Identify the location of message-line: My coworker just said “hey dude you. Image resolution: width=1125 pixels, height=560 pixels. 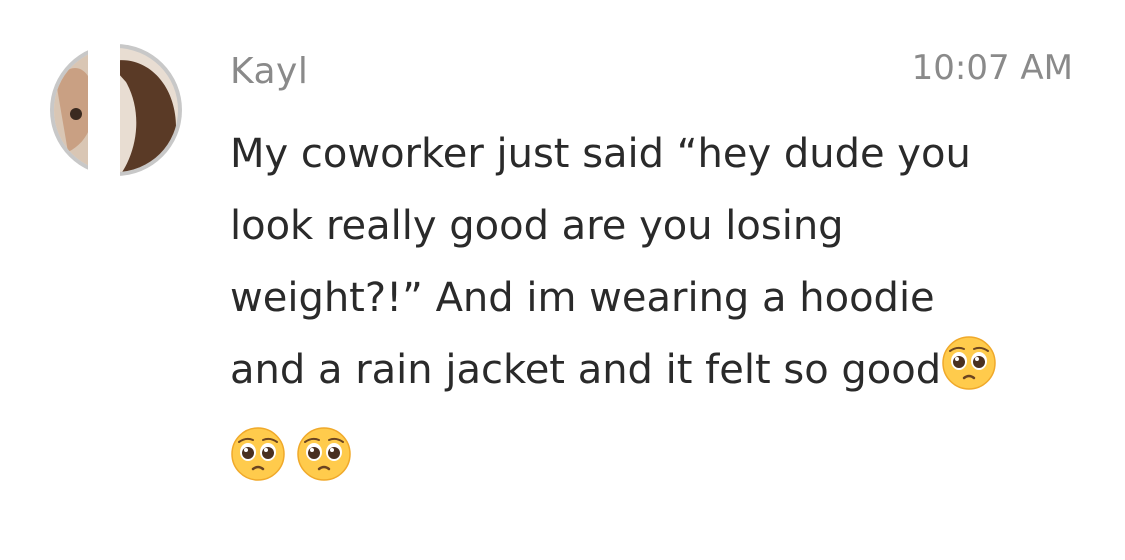
(600, 154).